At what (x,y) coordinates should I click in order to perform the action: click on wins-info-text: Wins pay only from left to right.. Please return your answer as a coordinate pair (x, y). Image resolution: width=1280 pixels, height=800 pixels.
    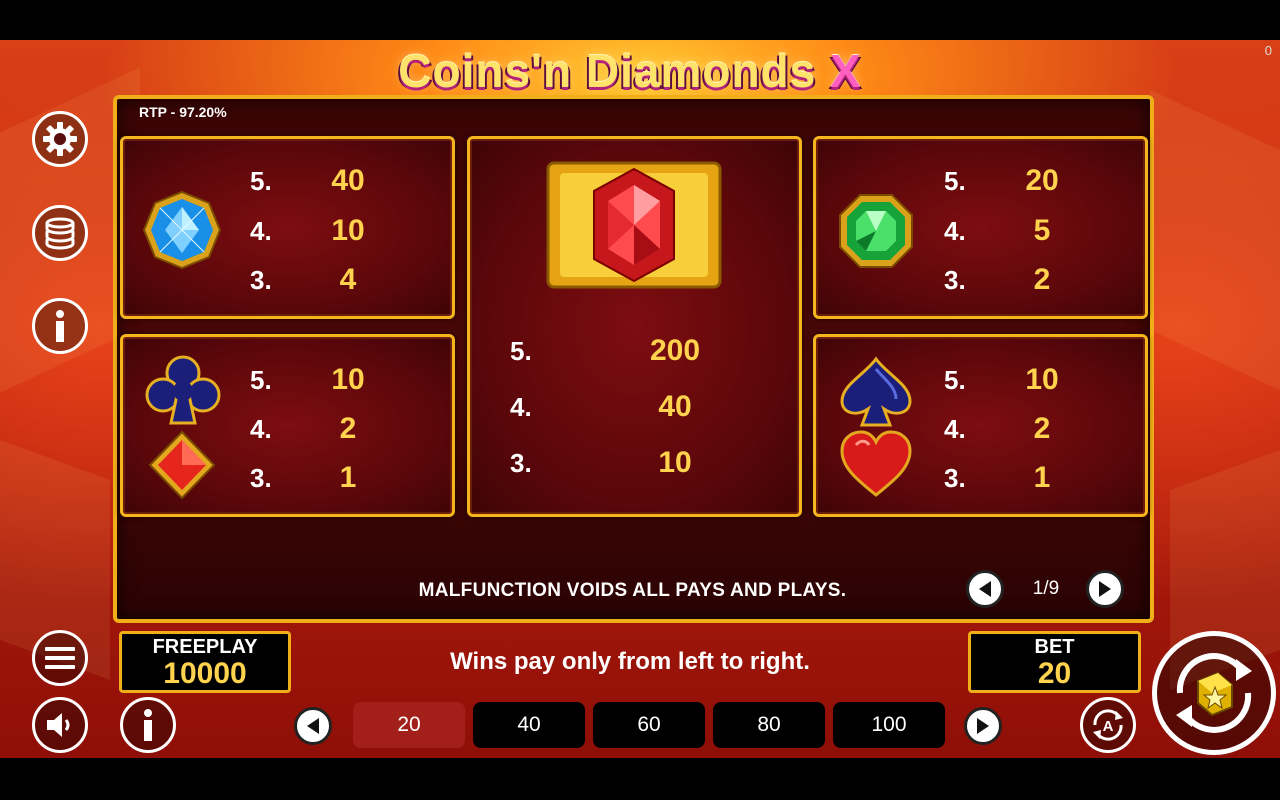
    Looking at the image, I should click on (630, 661).